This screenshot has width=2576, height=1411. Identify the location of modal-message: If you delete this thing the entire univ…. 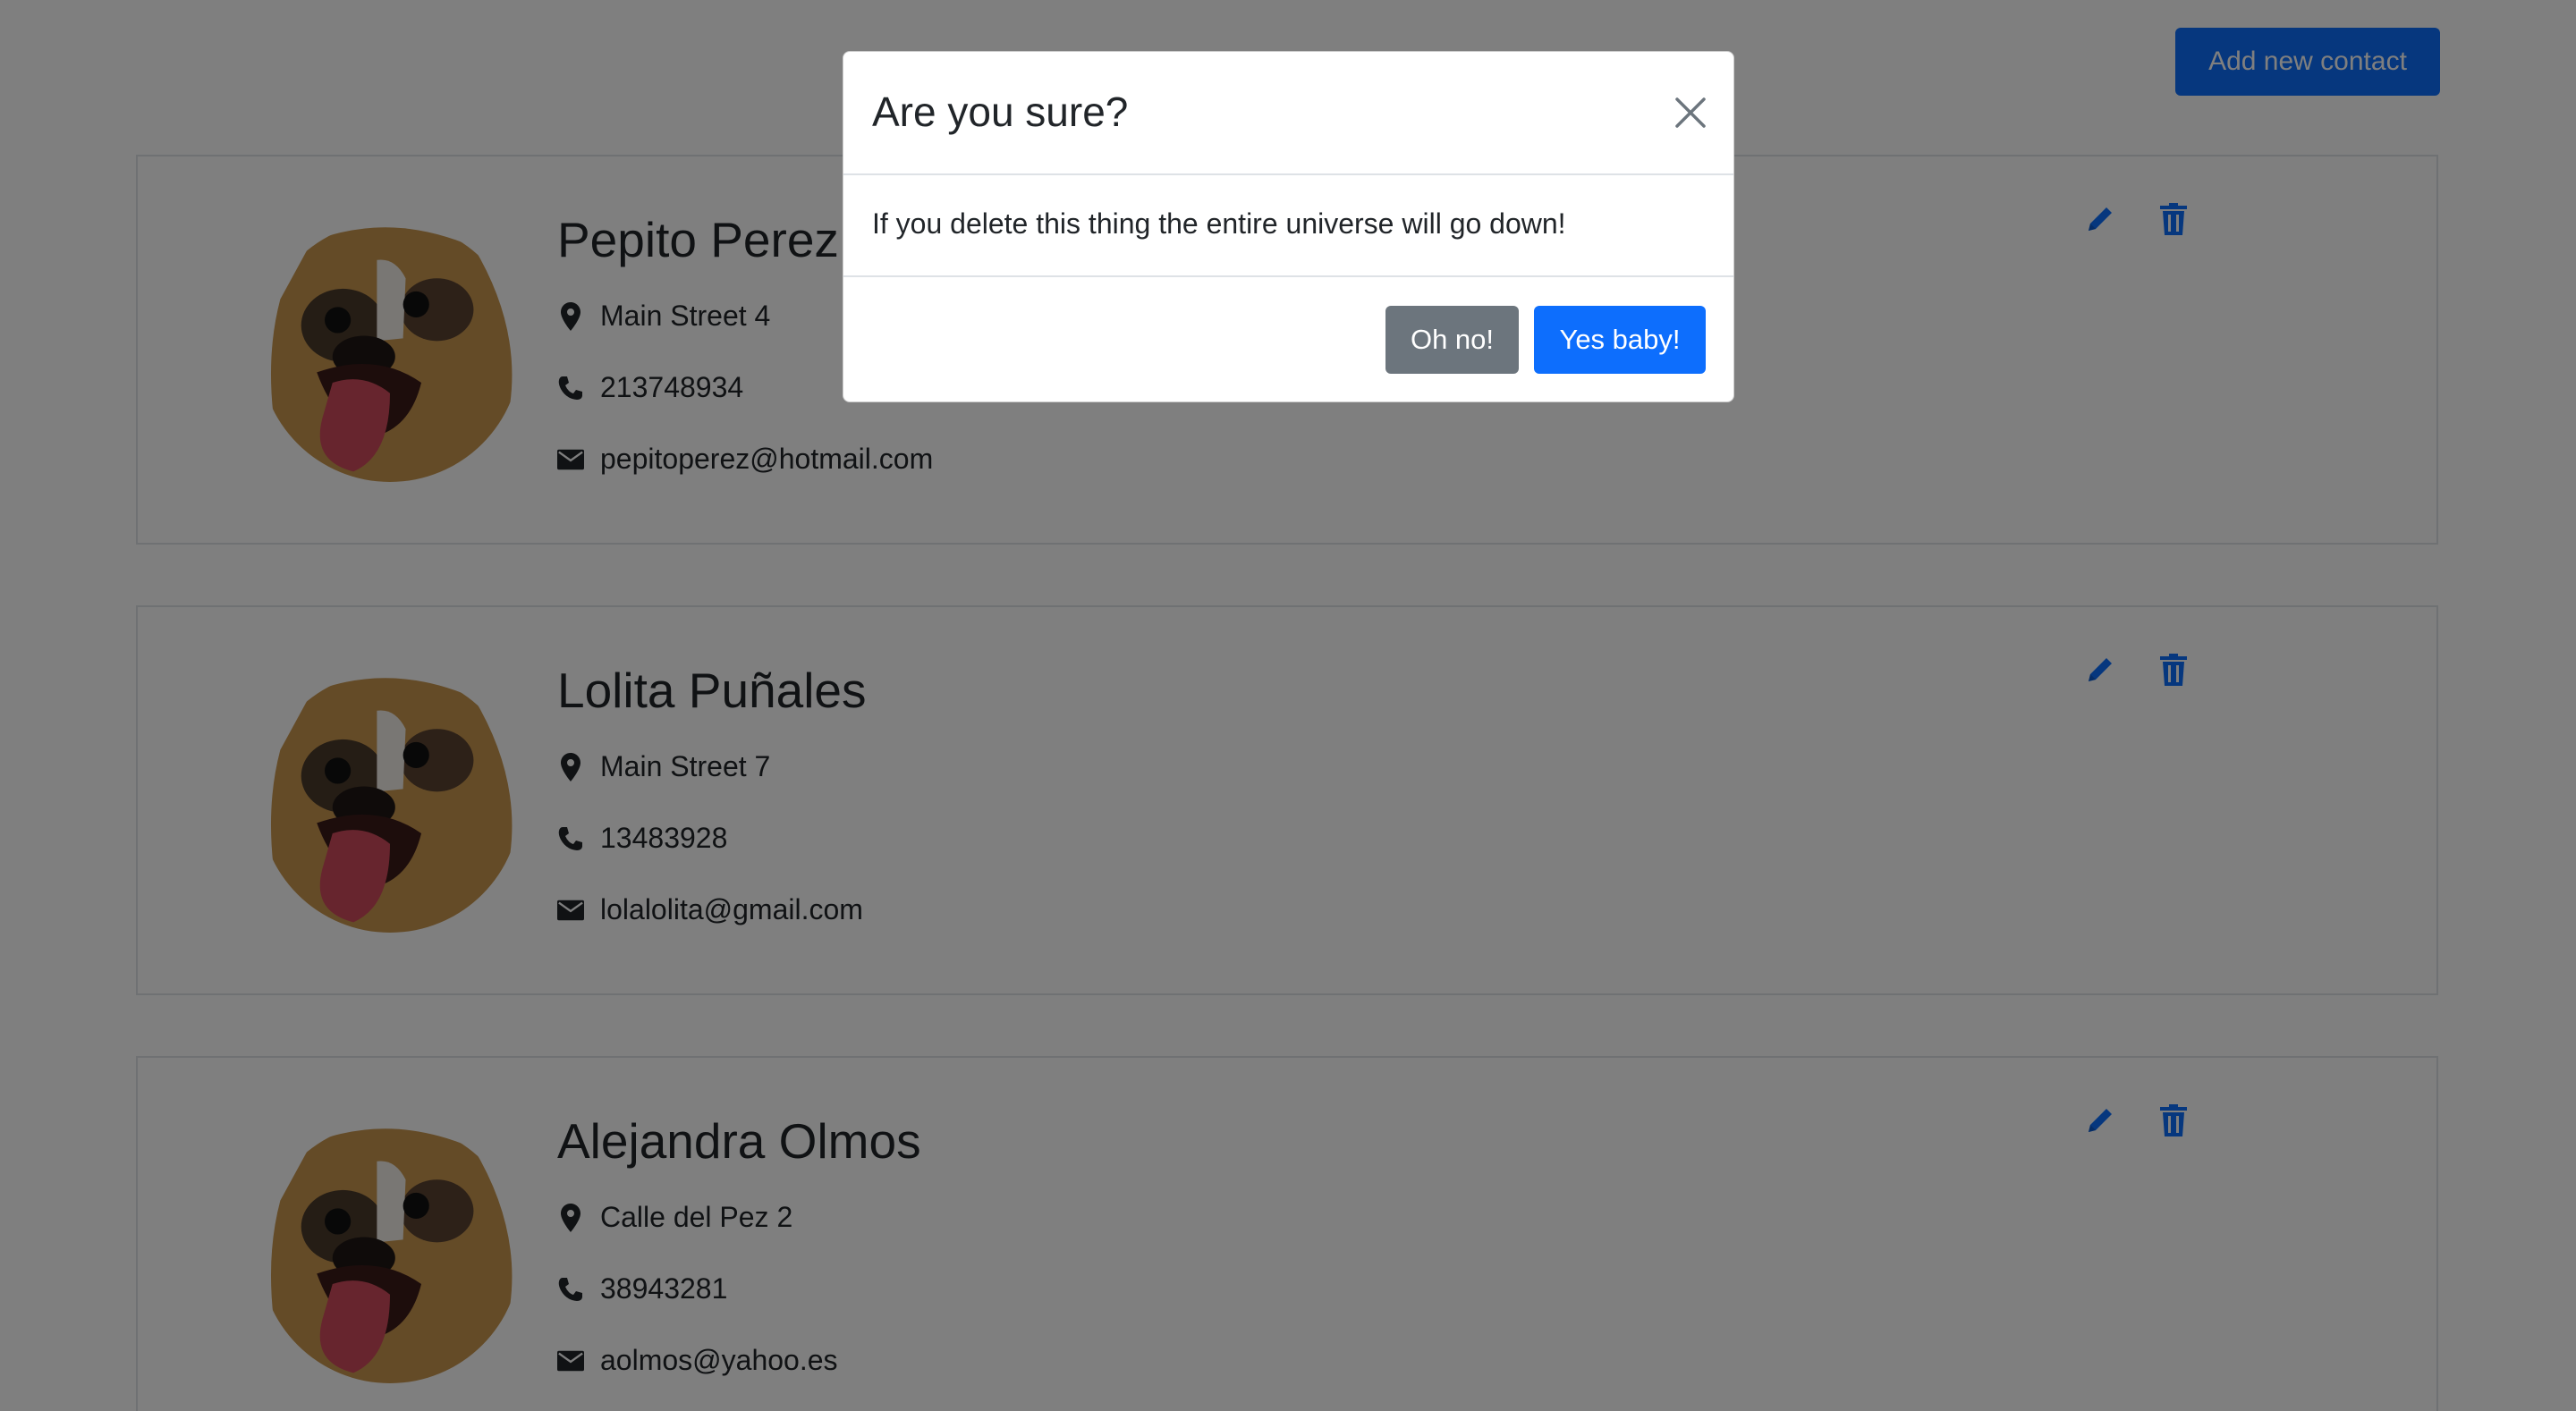
(1219, 224).